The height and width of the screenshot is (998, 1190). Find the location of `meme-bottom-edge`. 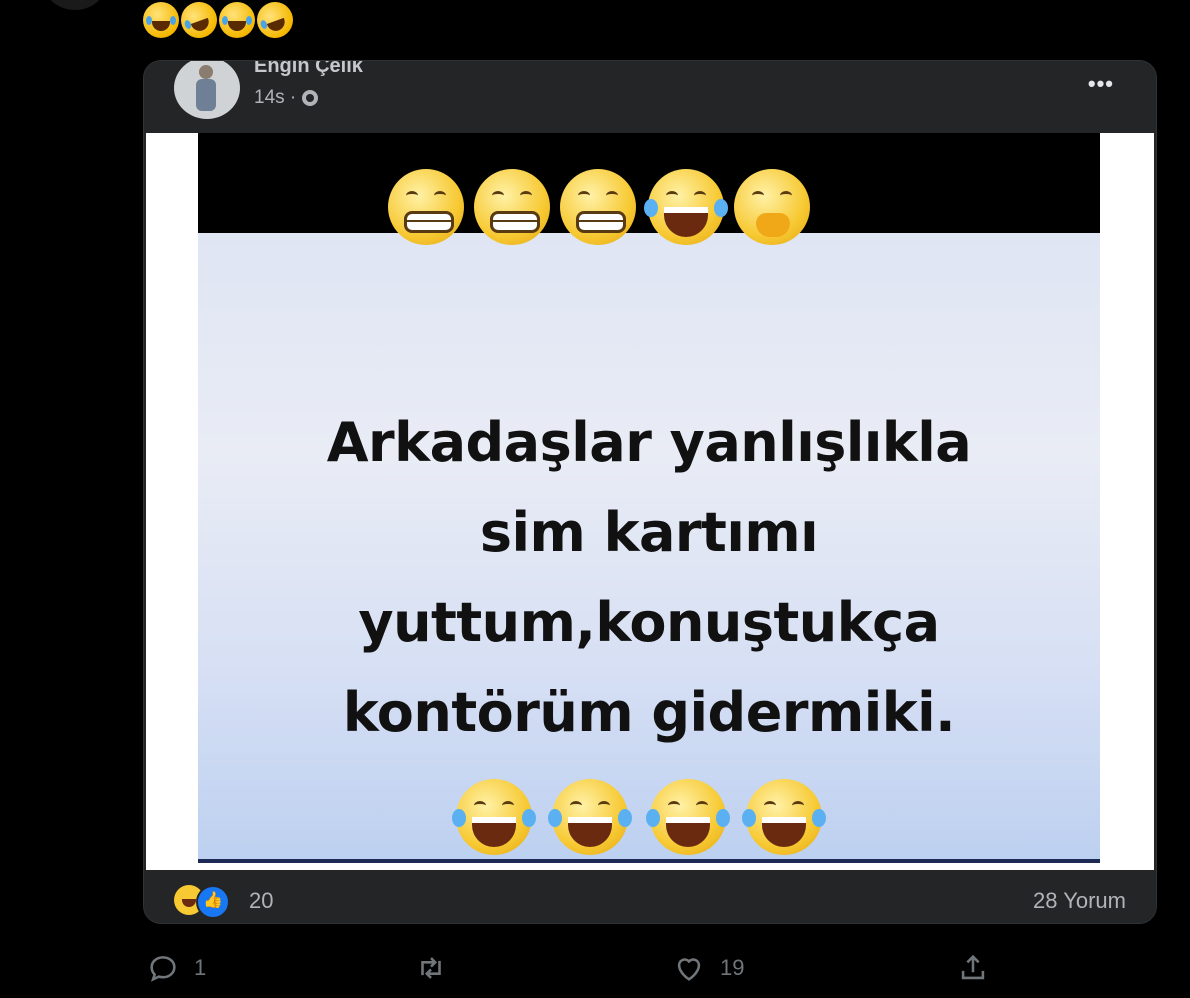

meme-bottom-edge is located at coordinates (649, 861).